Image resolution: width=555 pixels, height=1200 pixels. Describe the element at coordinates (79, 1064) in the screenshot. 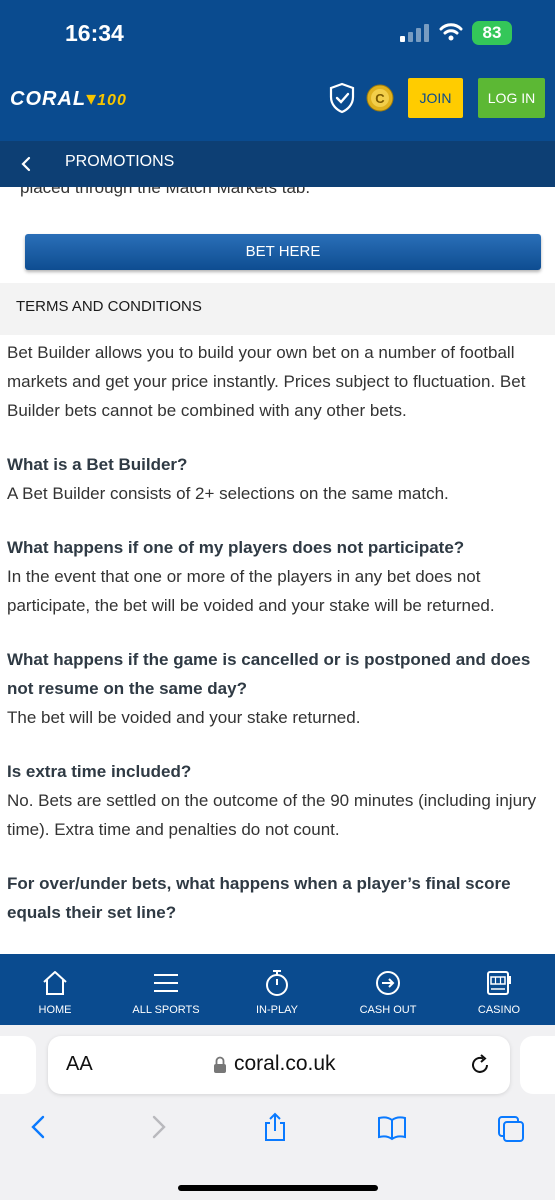

I see `text-size-button: AA` at that location.